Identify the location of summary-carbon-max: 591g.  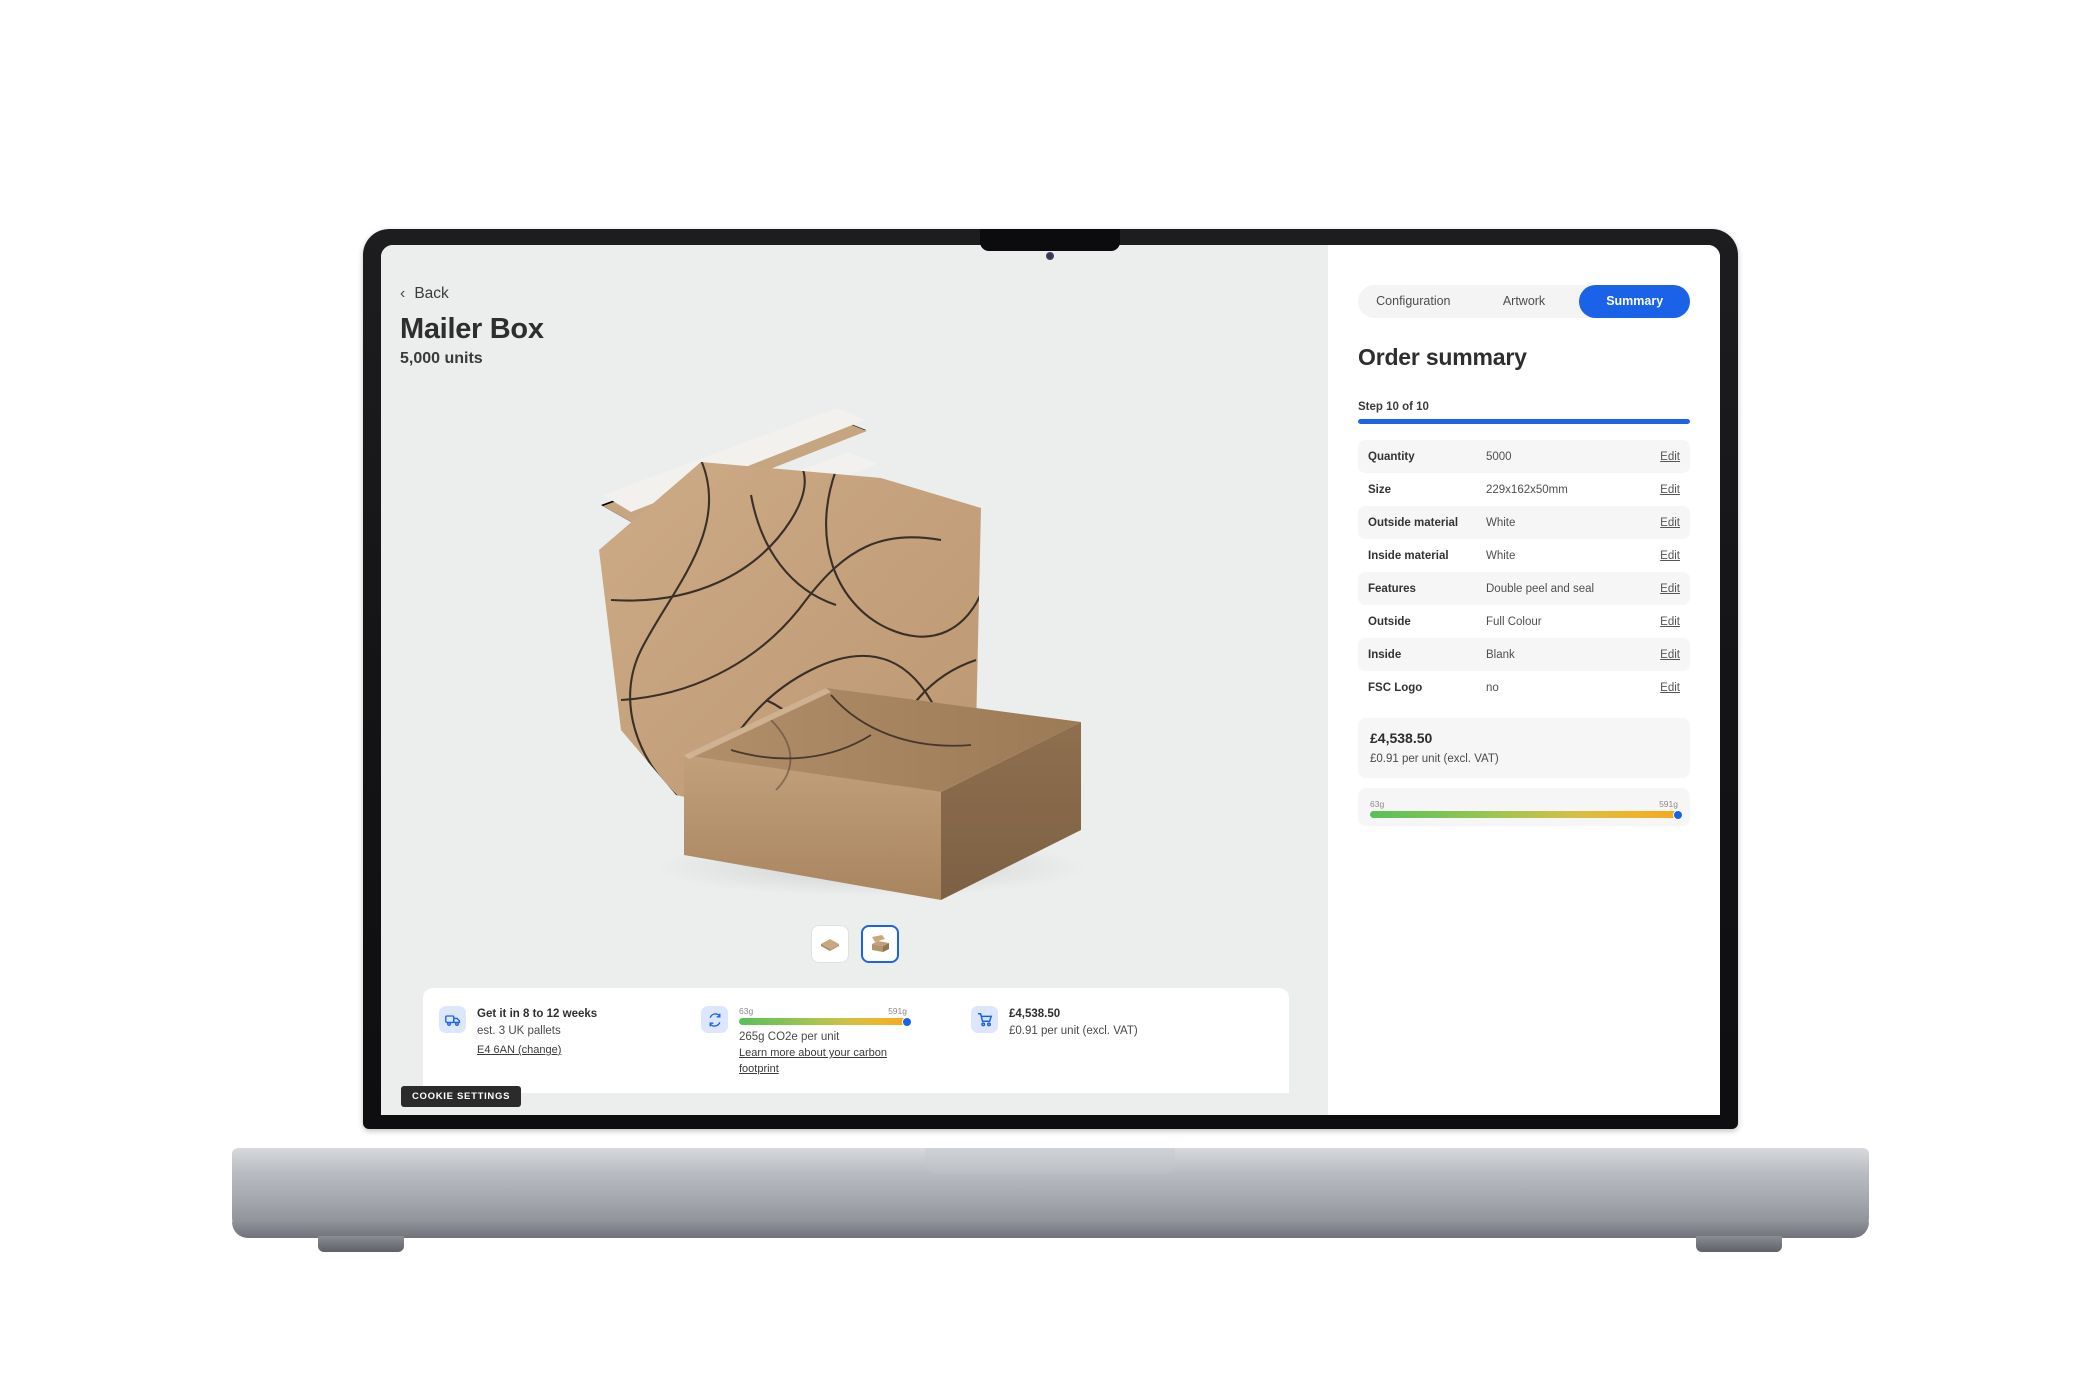
(1668, 804).